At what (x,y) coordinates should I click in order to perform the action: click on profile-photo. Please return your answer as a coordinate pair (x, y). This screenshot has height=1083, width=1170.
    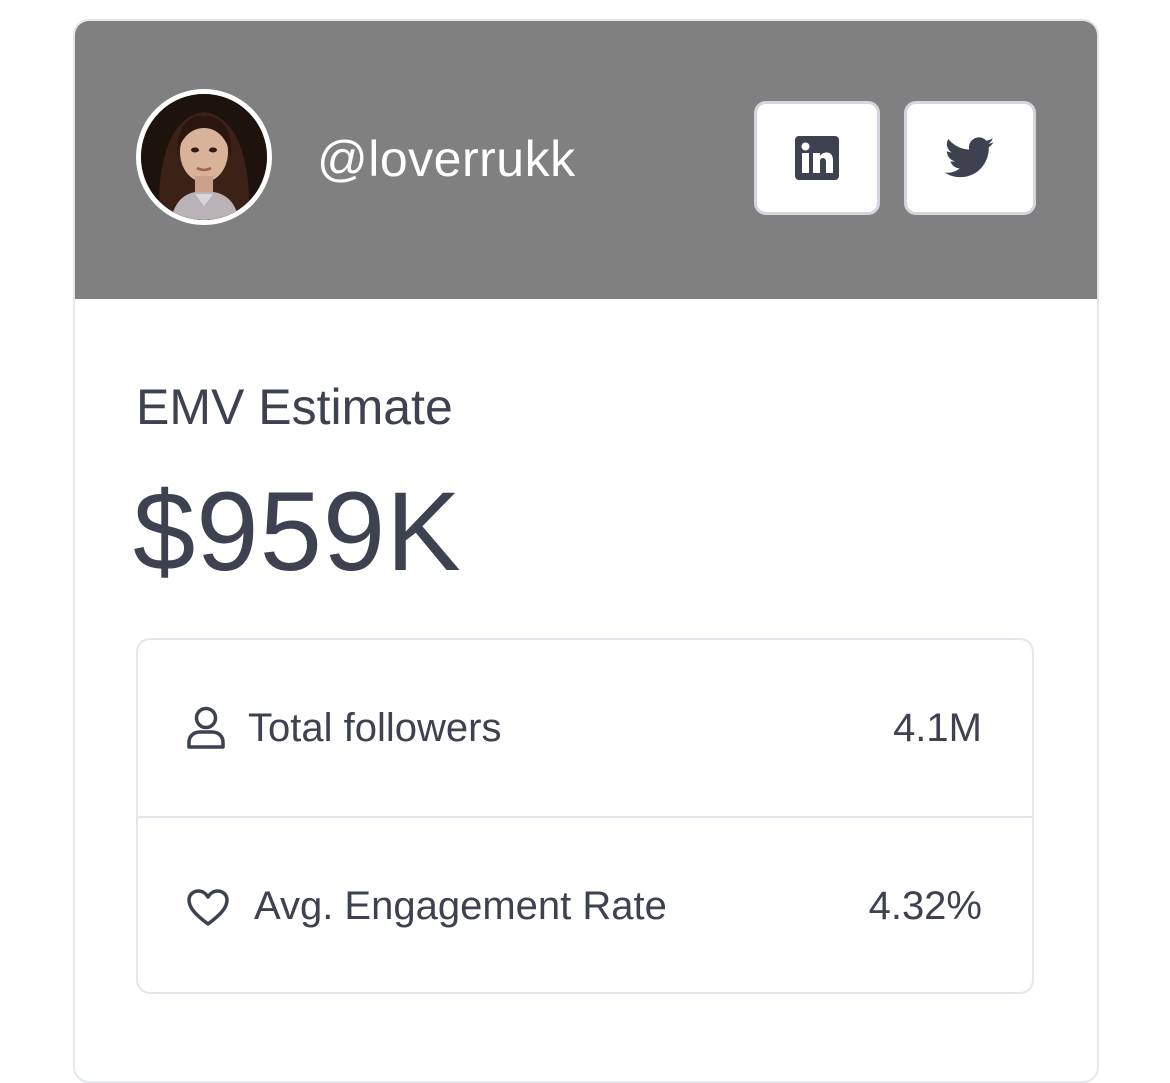
    Looking at the image, I should click on (204, 157).